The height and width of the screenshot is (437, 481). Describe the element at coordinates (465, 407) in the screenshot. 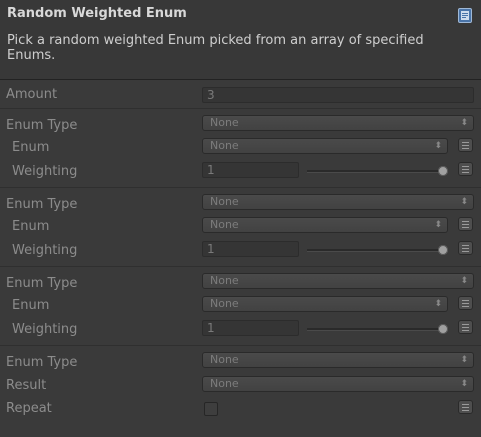

I see `section-menu-icon` at that location.